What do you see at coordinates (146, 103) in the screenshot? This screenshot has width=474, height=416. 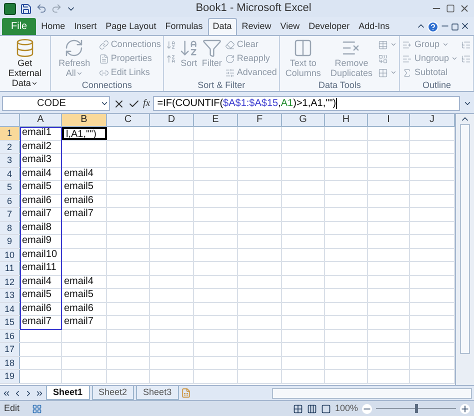 I see `insert-function-icon: fx` at bounding box center [146, 103].